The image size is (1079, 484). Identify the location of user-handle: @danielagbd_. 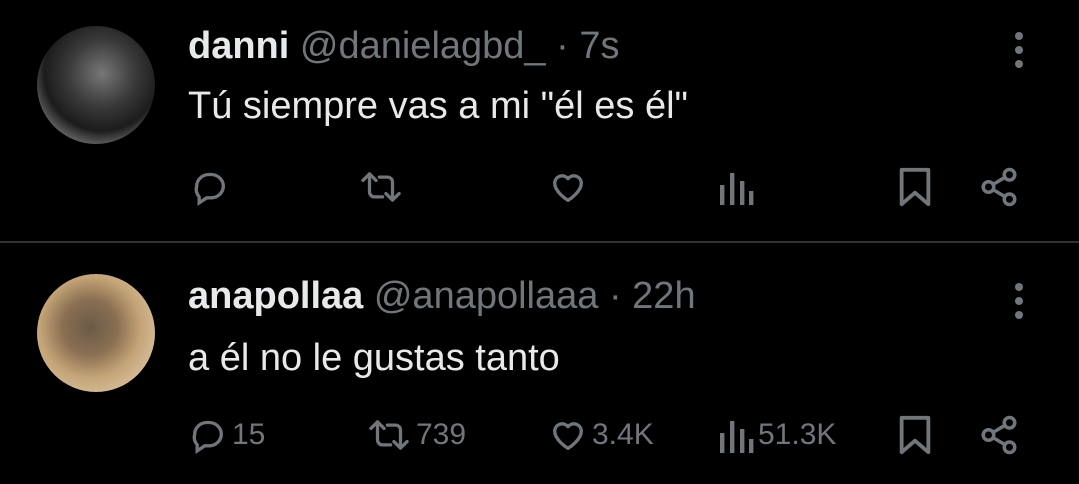
(423, 46).